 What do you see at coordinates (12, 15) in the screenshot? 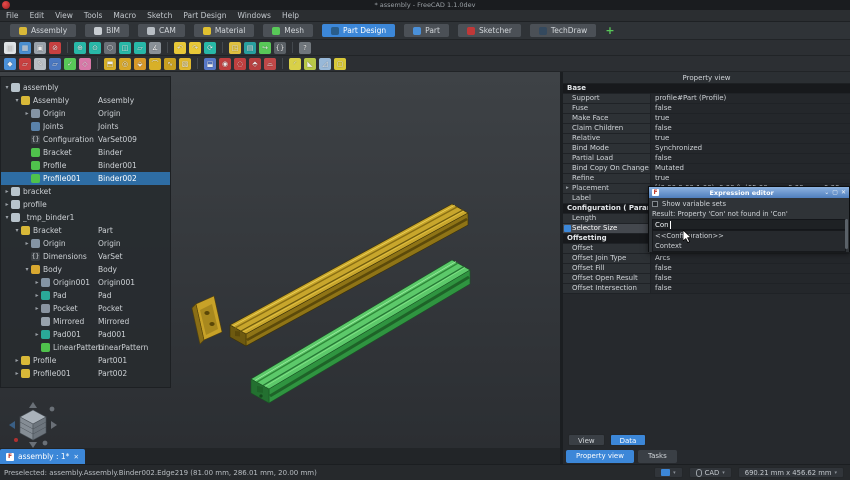
I see `menu-item: File` at bounding box center [12, 15].